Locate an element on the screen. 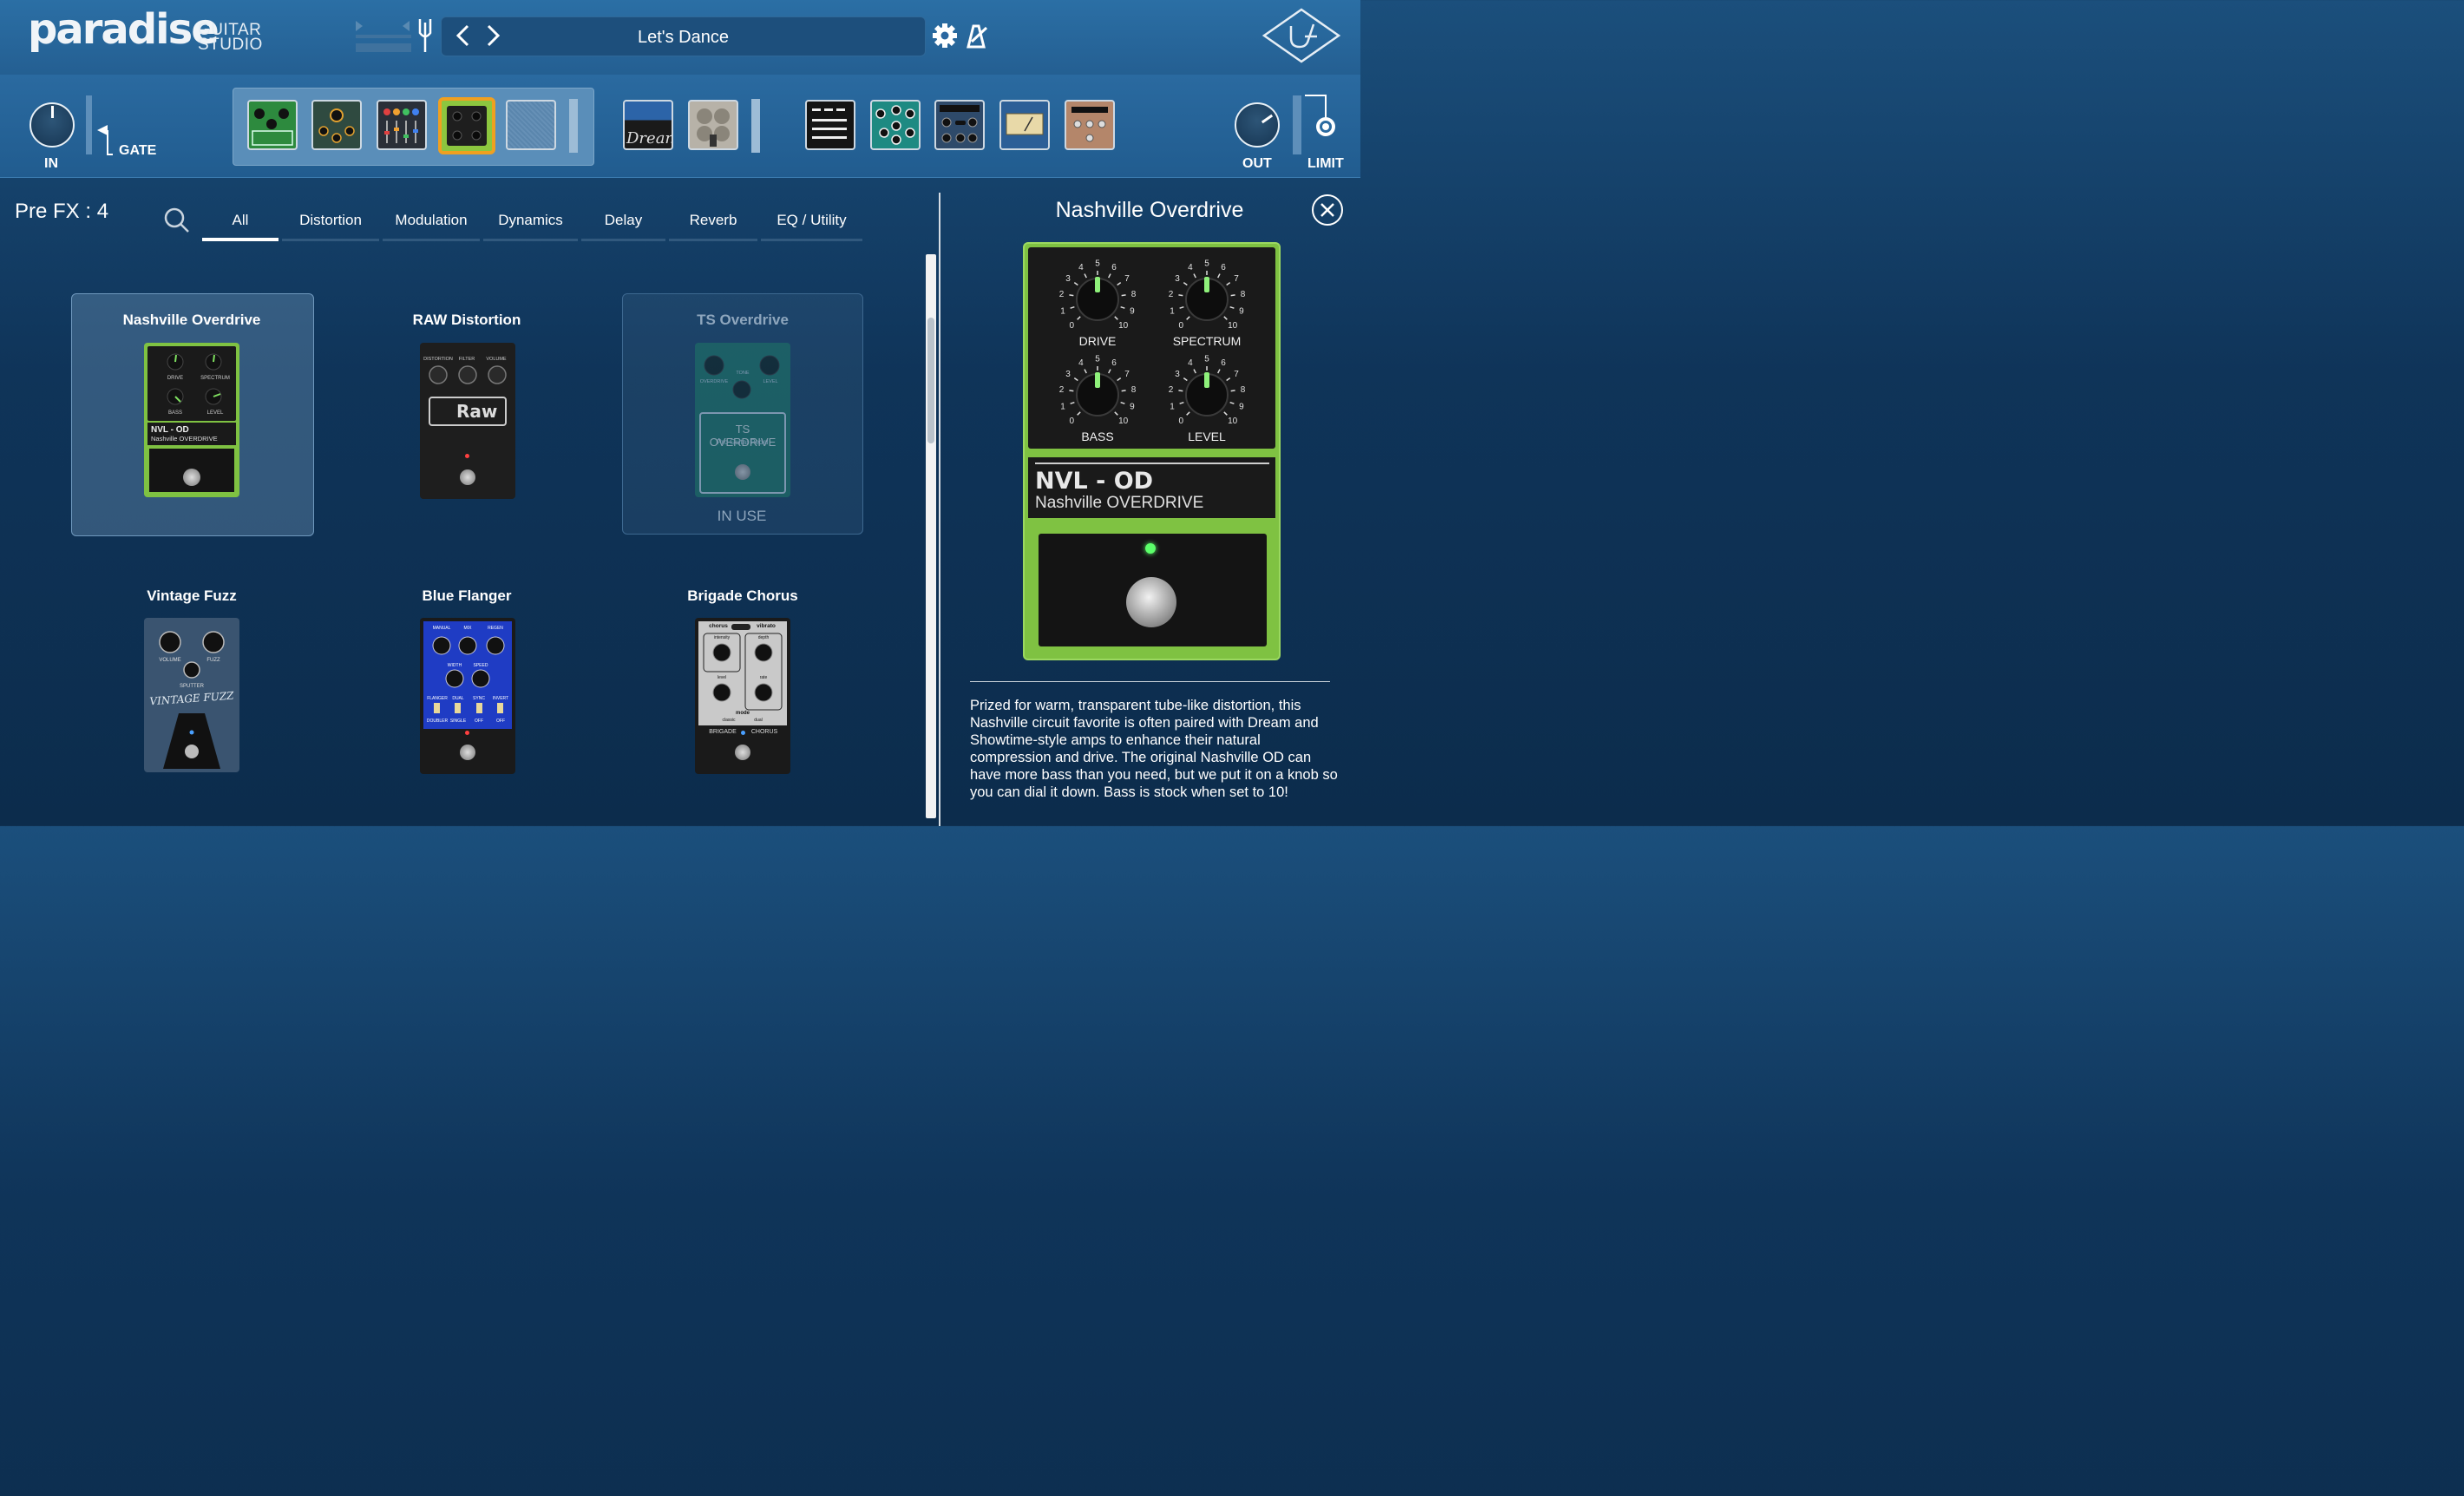 The width and height of the screenshot is (2464, 1496). tuner-icon is located at coordinates (425, 35).